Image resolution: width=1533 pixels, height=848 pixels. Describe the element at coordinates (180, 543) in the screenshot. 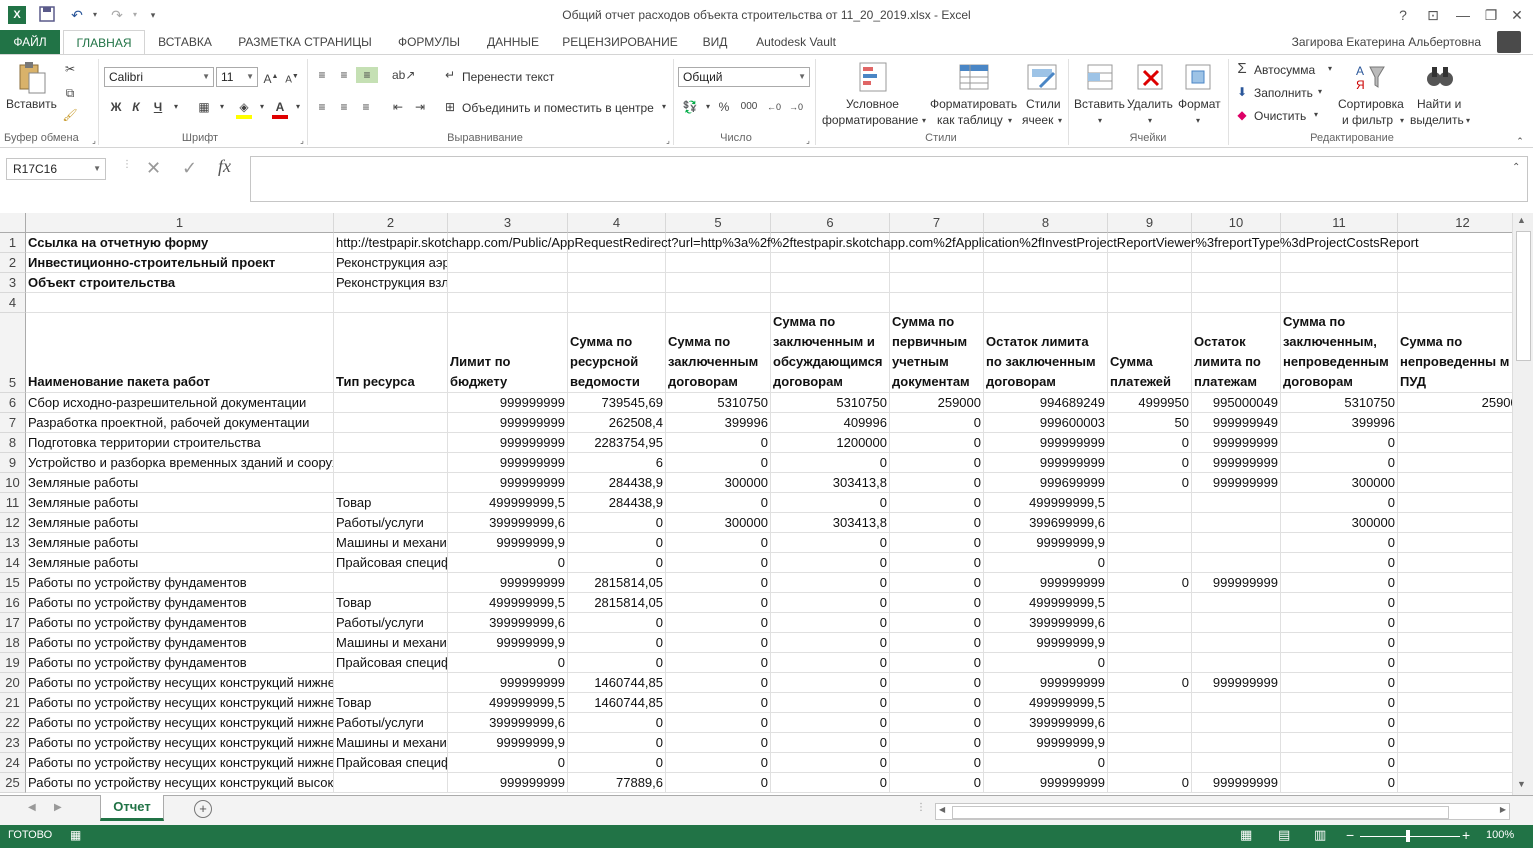

I see `table-cell: Земляные работы` at that location.